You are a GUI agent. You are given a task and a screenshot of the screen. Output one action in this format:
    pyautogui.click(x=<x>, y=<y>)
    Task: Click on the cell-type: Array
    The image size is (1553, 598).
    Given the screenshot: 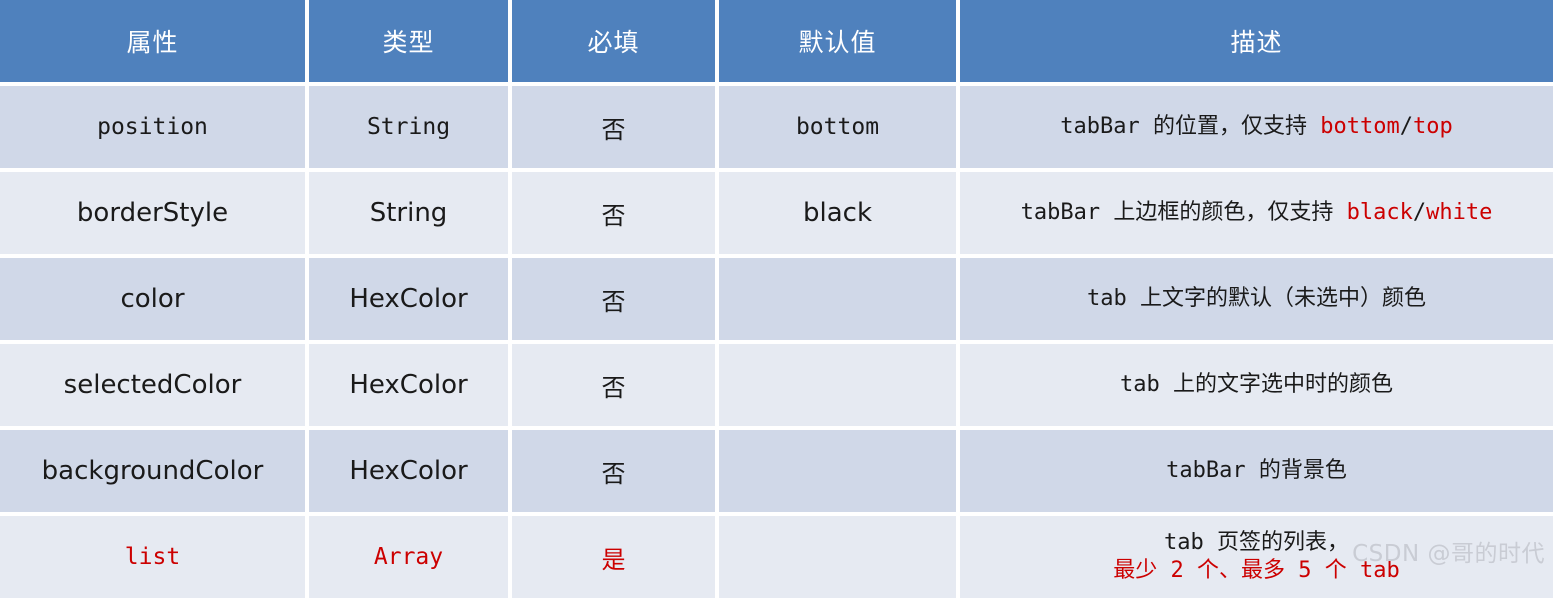 What is the action you would take?
    pyautogui.click(x=410, y=555)
    